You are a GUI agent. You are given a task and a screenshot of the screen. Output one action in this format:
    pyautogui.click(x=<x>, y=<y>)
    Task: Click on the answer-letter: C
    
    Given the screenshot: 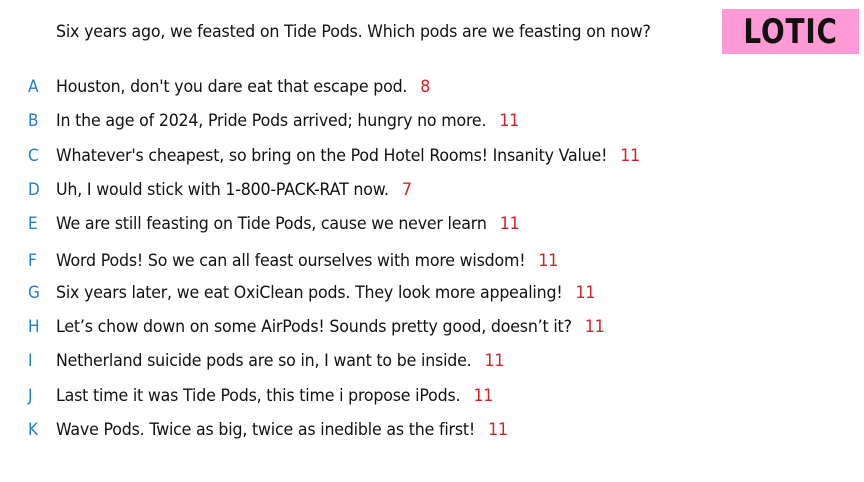 What is the action you would take?
    pyautogui.click(x=33, y=156)
    